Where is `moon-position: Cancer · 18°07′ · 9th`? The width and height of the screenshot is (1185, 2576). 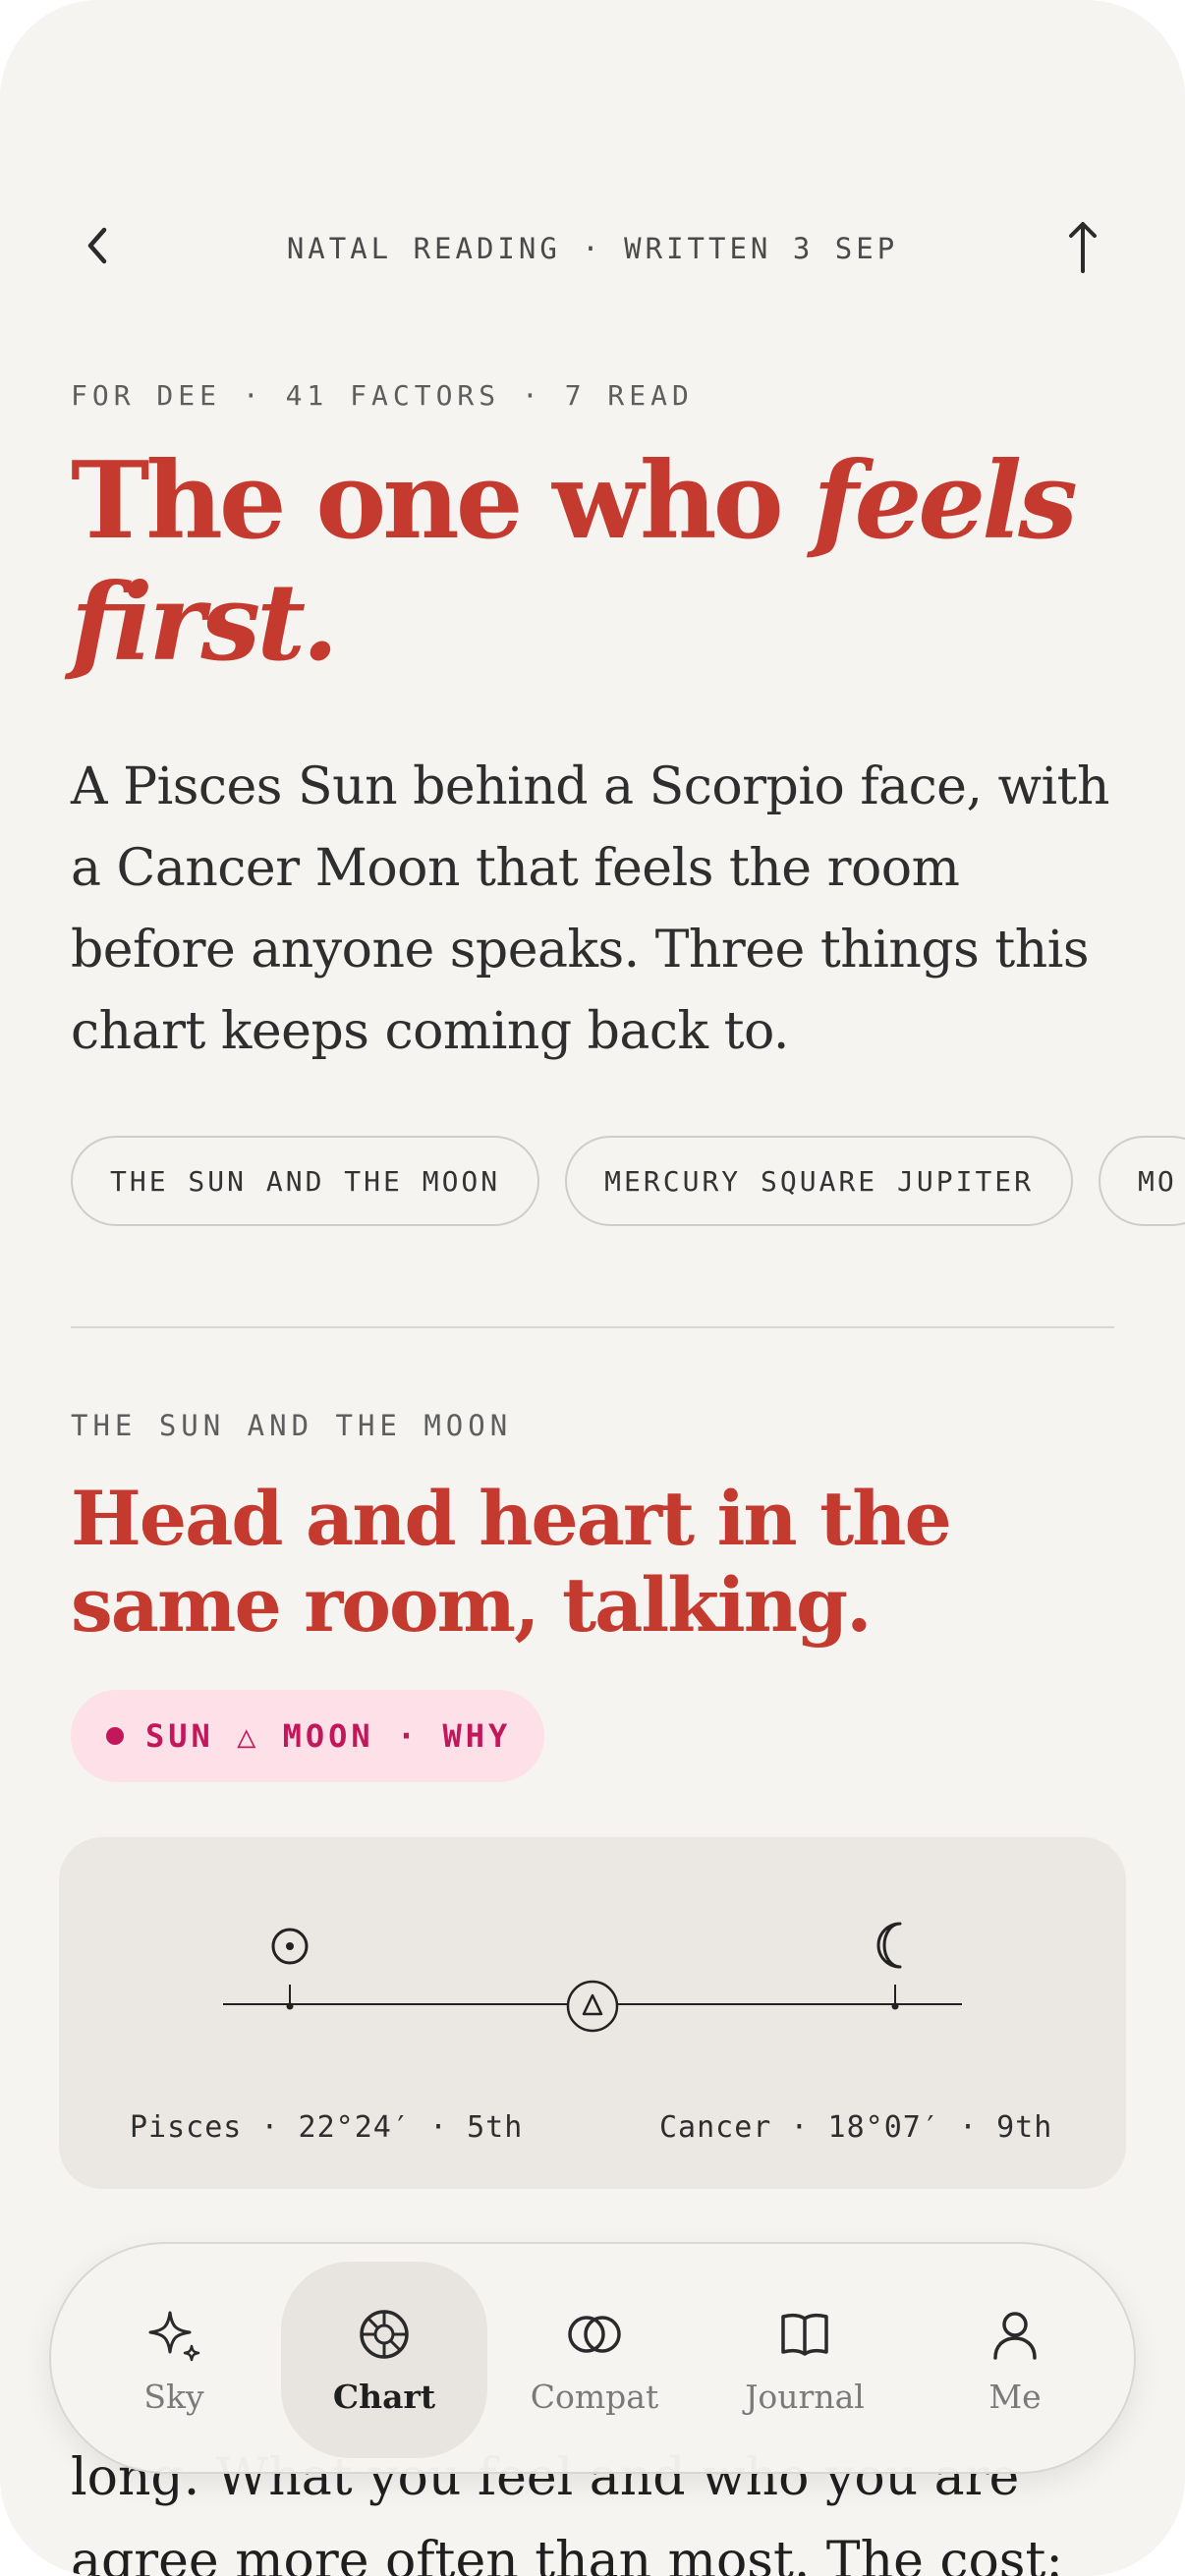
moon-position: Cancer · 18°07′ · 9th is located at coordinates (856, 2127).